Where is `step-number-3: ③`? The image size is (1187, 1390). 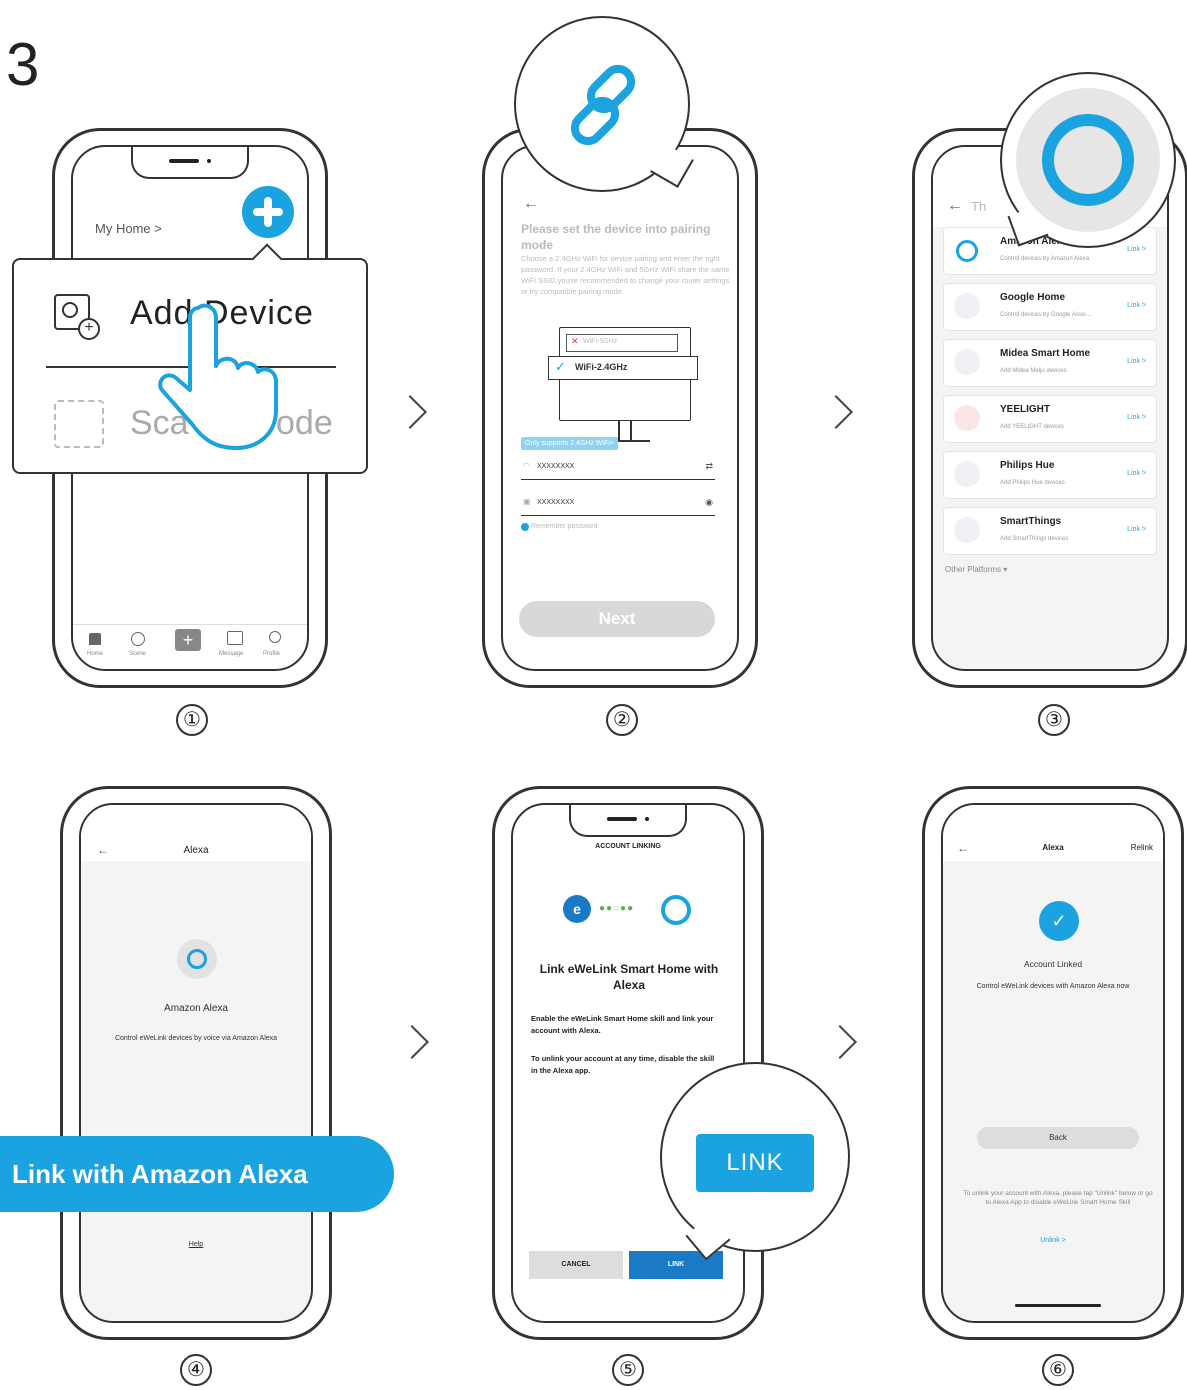 step-number-3: ③ is located at coordinates (1054, 720).